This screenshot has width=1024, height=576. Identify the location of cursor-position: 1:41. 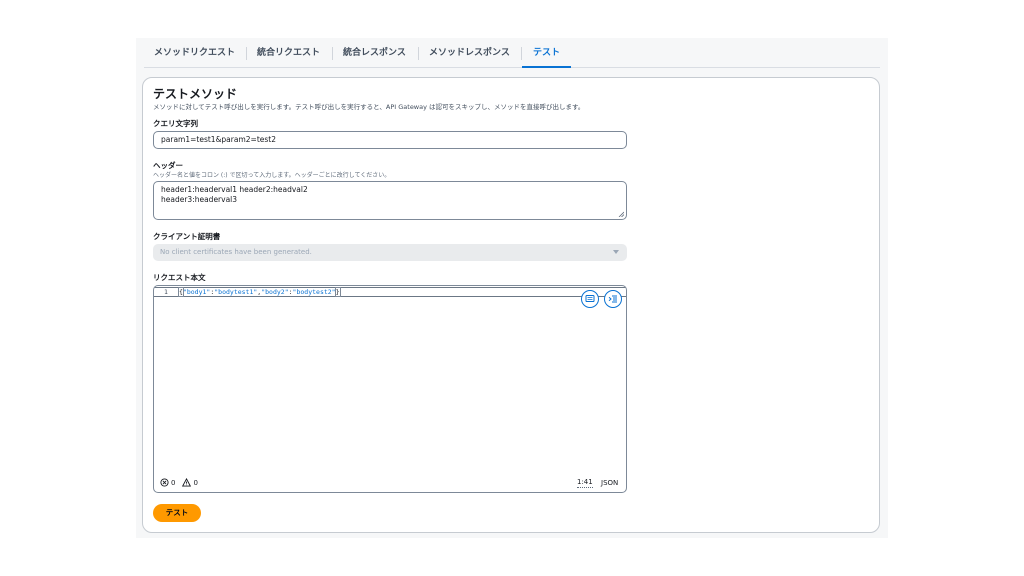
(585, 483).